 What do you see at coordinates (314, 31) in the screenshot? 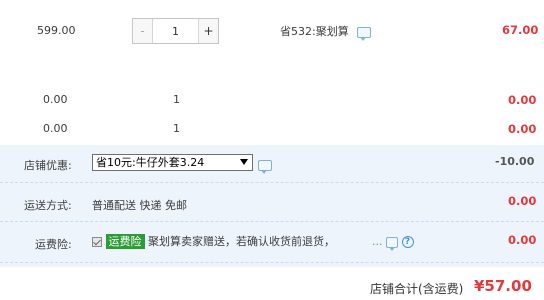
I see `discount-note-text: 省532:聚划算` at bounding box center [314, 31].